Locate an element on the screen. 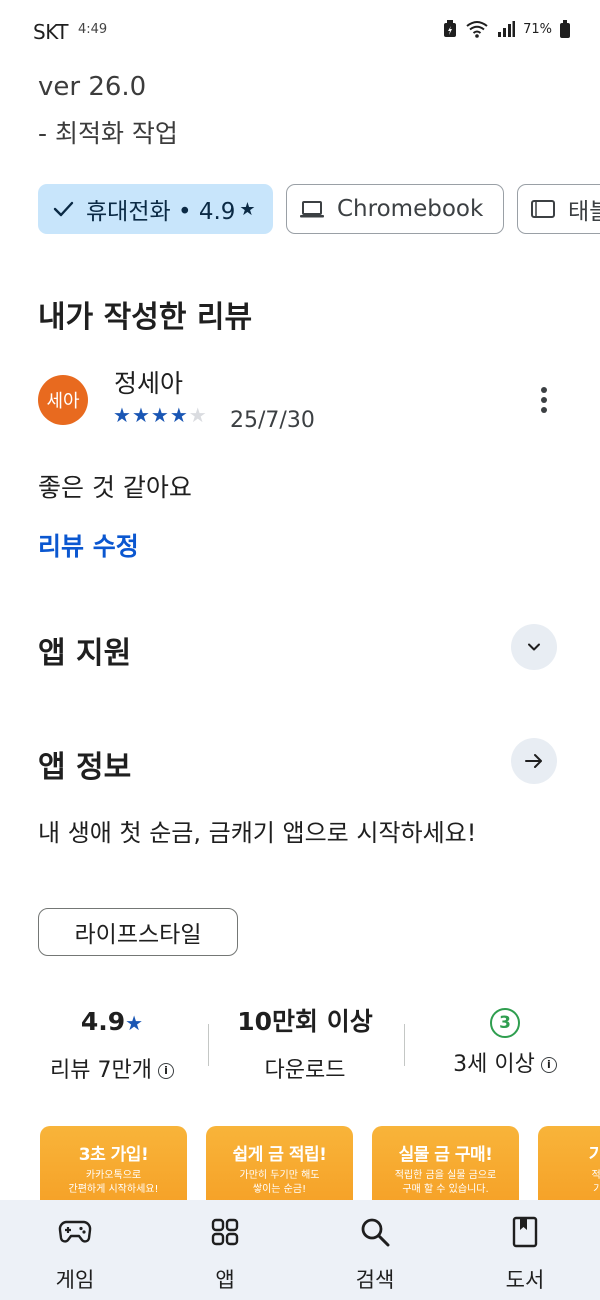 This screenshot has width=600, height=1300. rating-count-label: 리뷰 7만개 is located at coordinates (101, 1070).